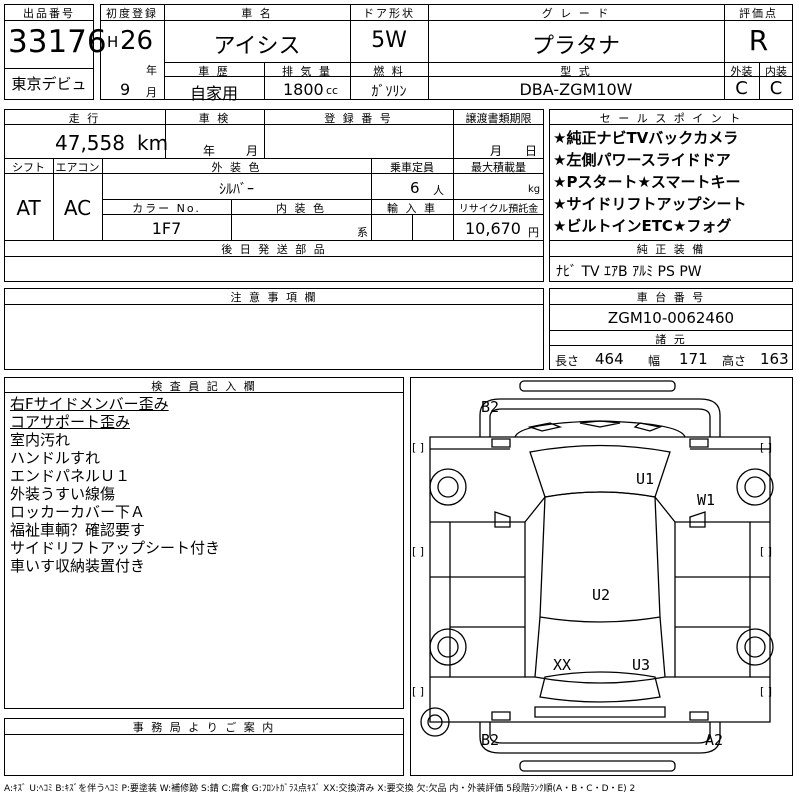 The image size is (800, 800). I want to click on sales-point-item: ★左側パワースライドドア, so click(642, 160).